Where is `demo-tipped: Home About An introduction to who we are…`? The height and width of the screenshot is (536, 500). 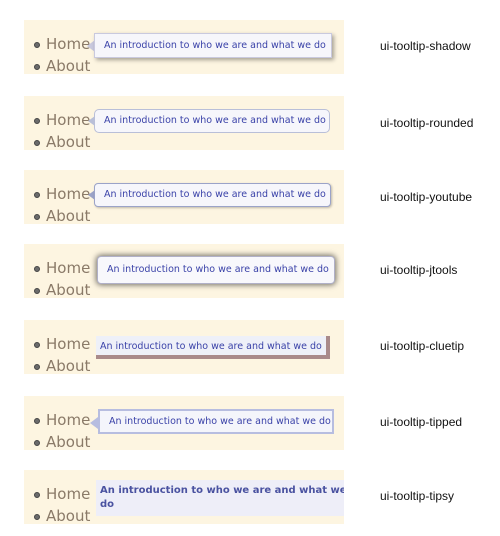
demo-tipped: Home About An introduction to who we are… is located at coordinates (184, 423).